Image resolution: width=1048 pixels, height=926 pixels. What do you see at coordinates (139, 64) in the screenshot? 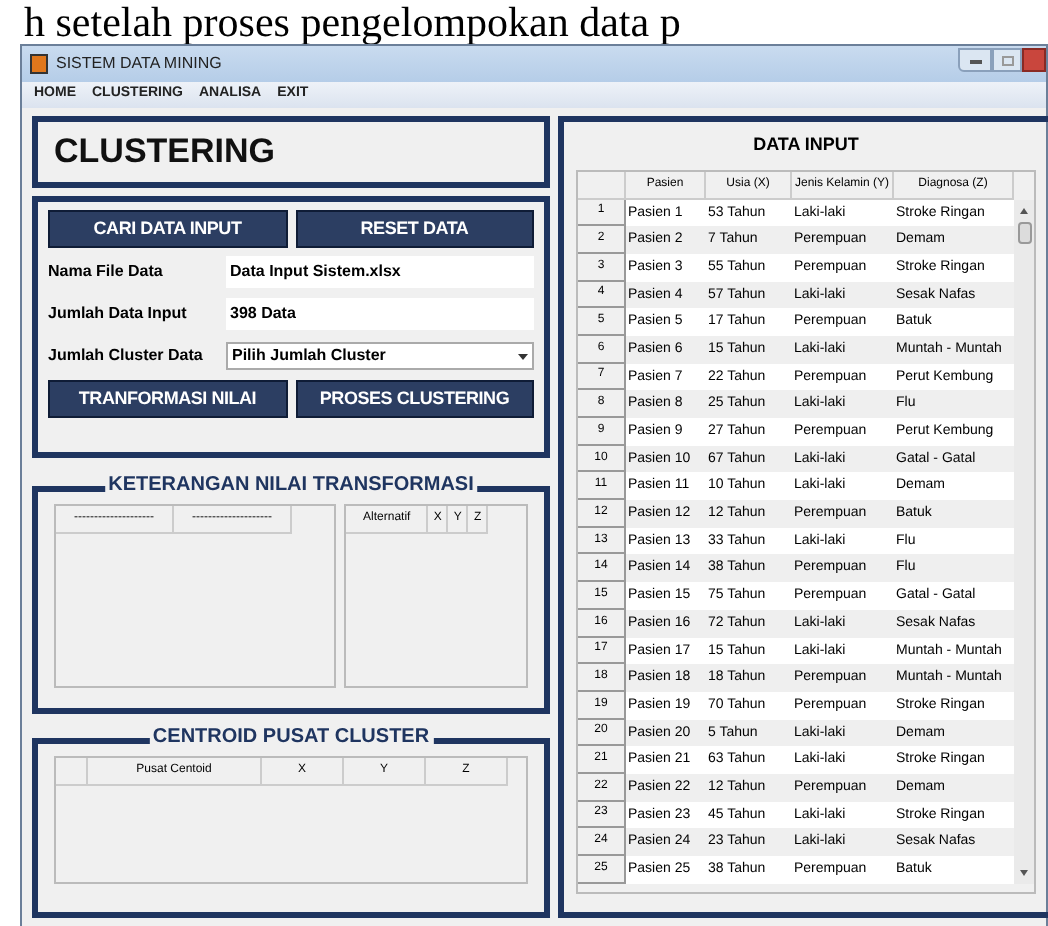
I see `window-title: SISTEM DATA MINING` at bounding box center [139, 64].